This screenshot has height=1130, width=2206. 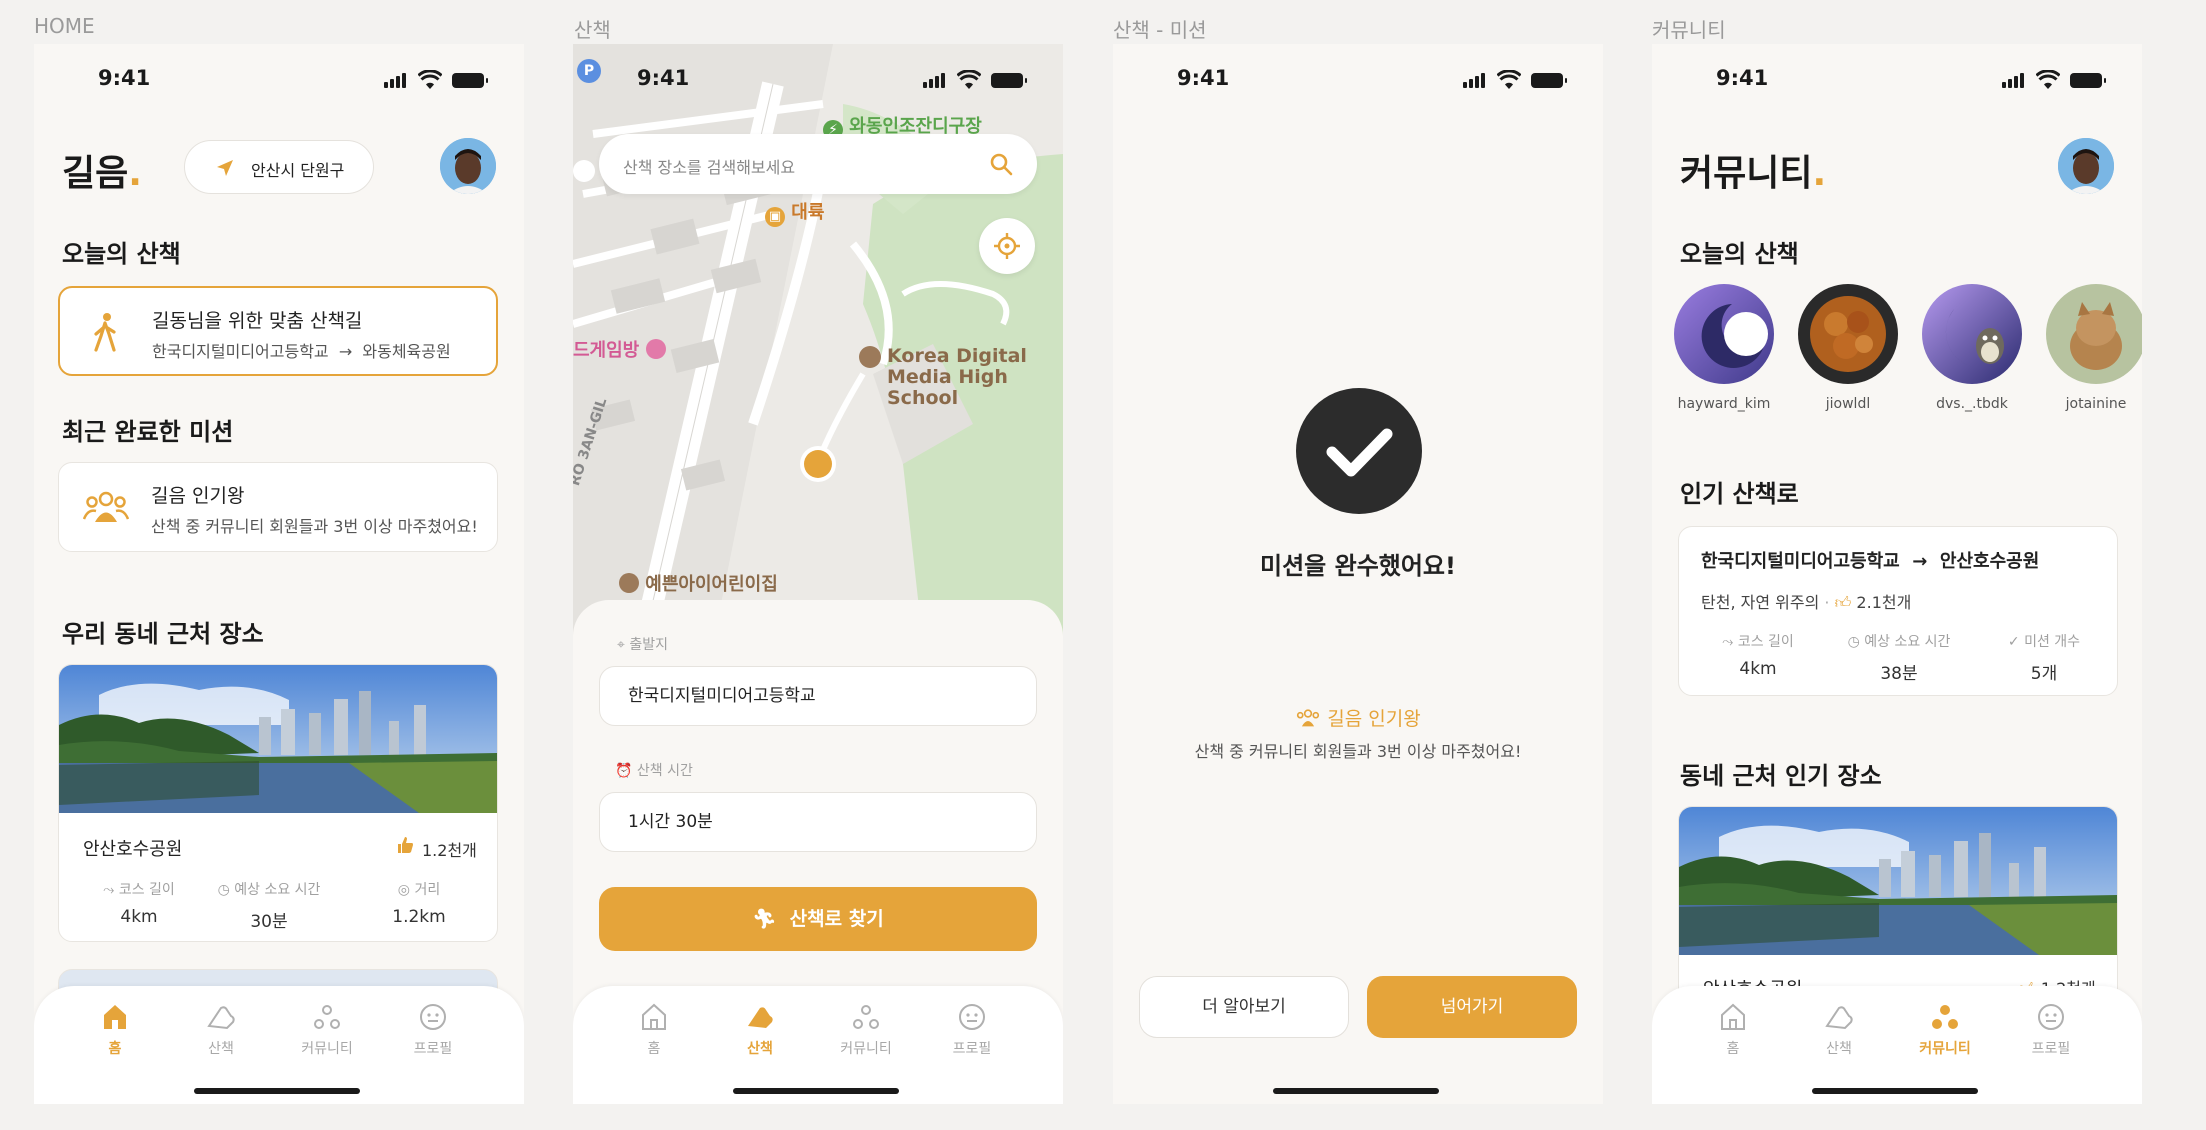 I want to click on walking-person-icon, so click(x=105, y=332).